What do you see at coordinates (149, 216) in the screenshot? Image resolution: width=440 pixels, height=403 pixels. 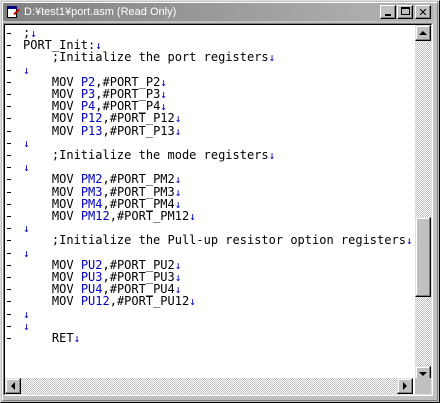 I see `operand: ,#PORT_PM12` at bounding box center [149, 216].